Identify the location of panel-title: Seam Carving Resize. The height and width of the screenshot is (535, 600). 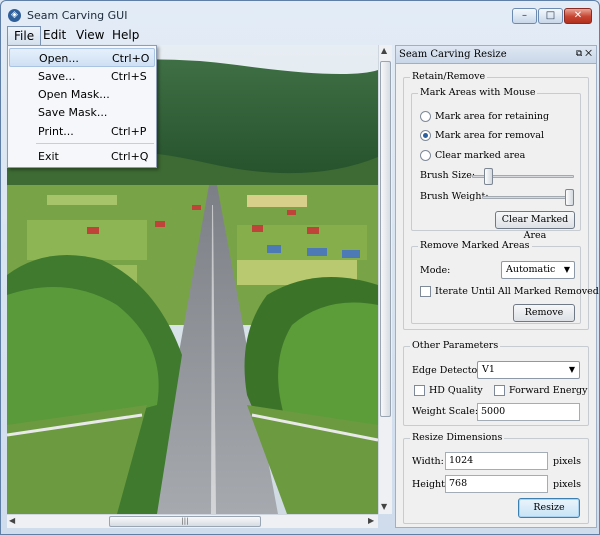
(453, 54).